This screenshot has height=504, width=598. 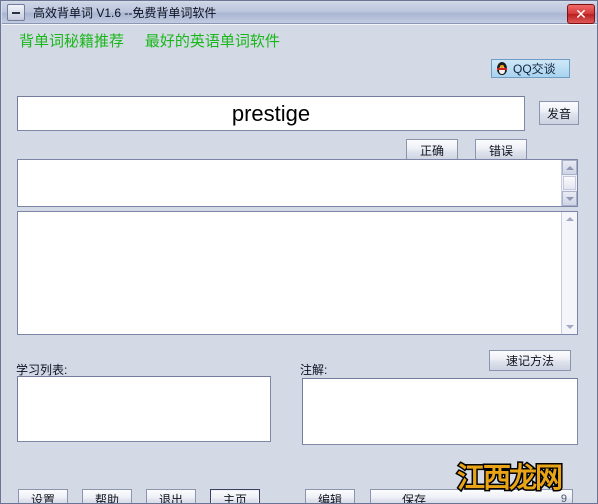 I want to click on definition-panel, so click(x=297, y=183).